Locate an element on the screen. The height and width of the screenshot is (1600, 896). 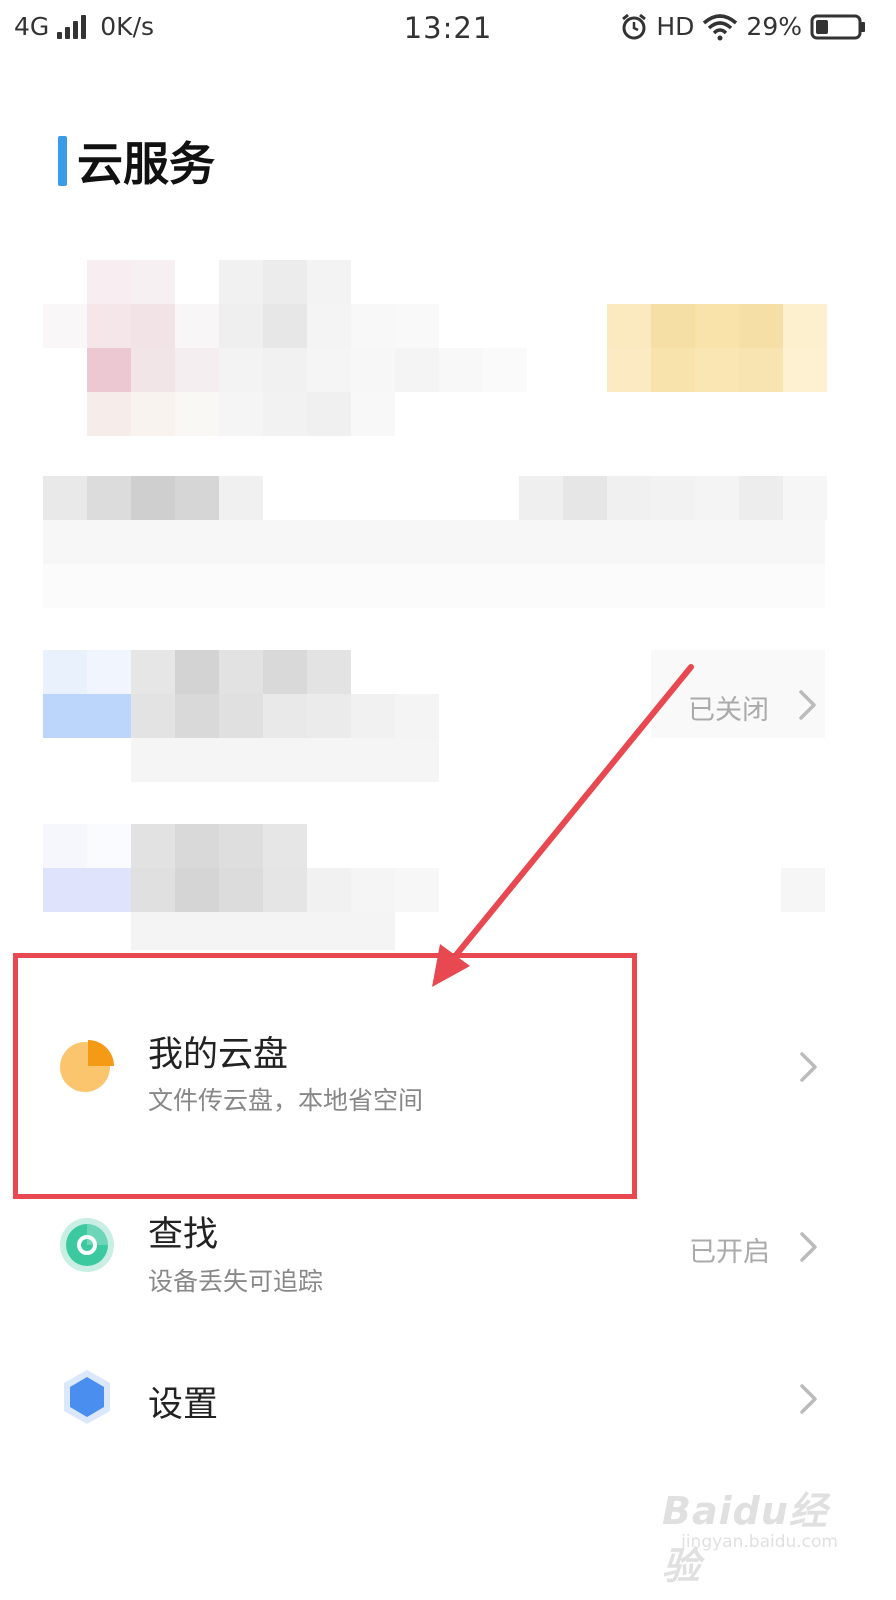
annotation-arrow-icon is located at coordinates (563, 825).